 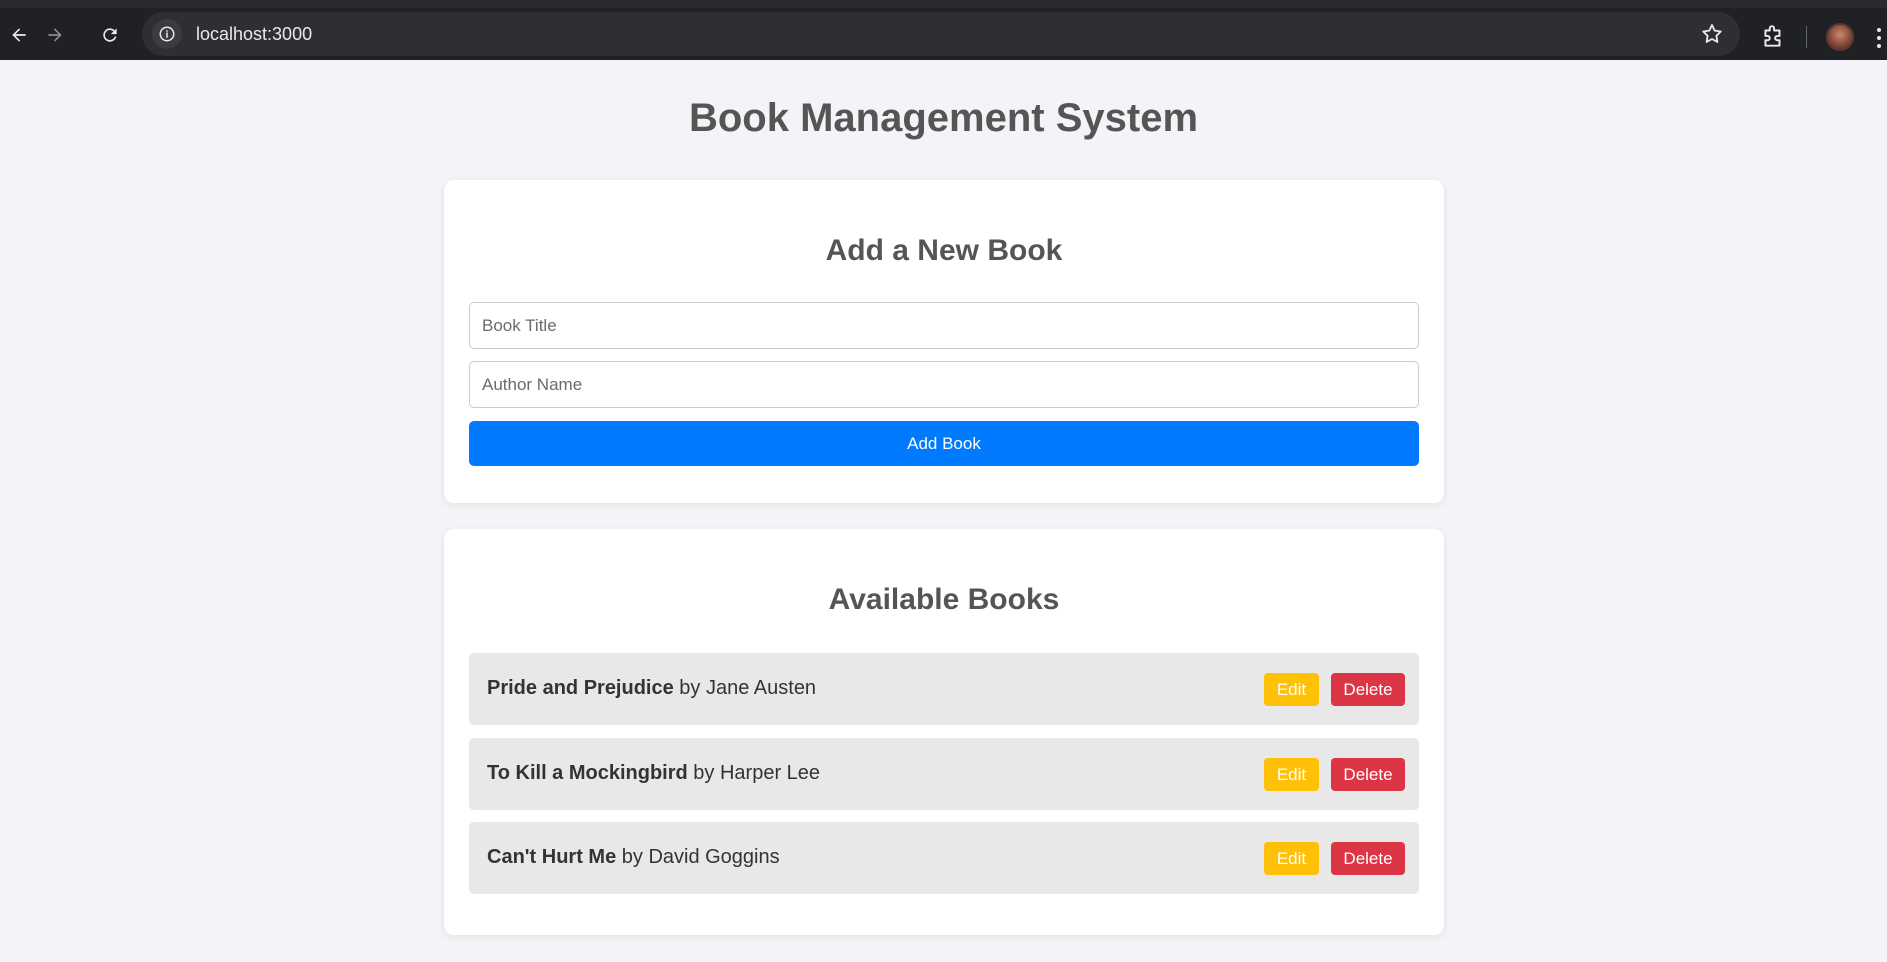 I want to click on add-book-button: Add Book, so click(x=944, y=443).